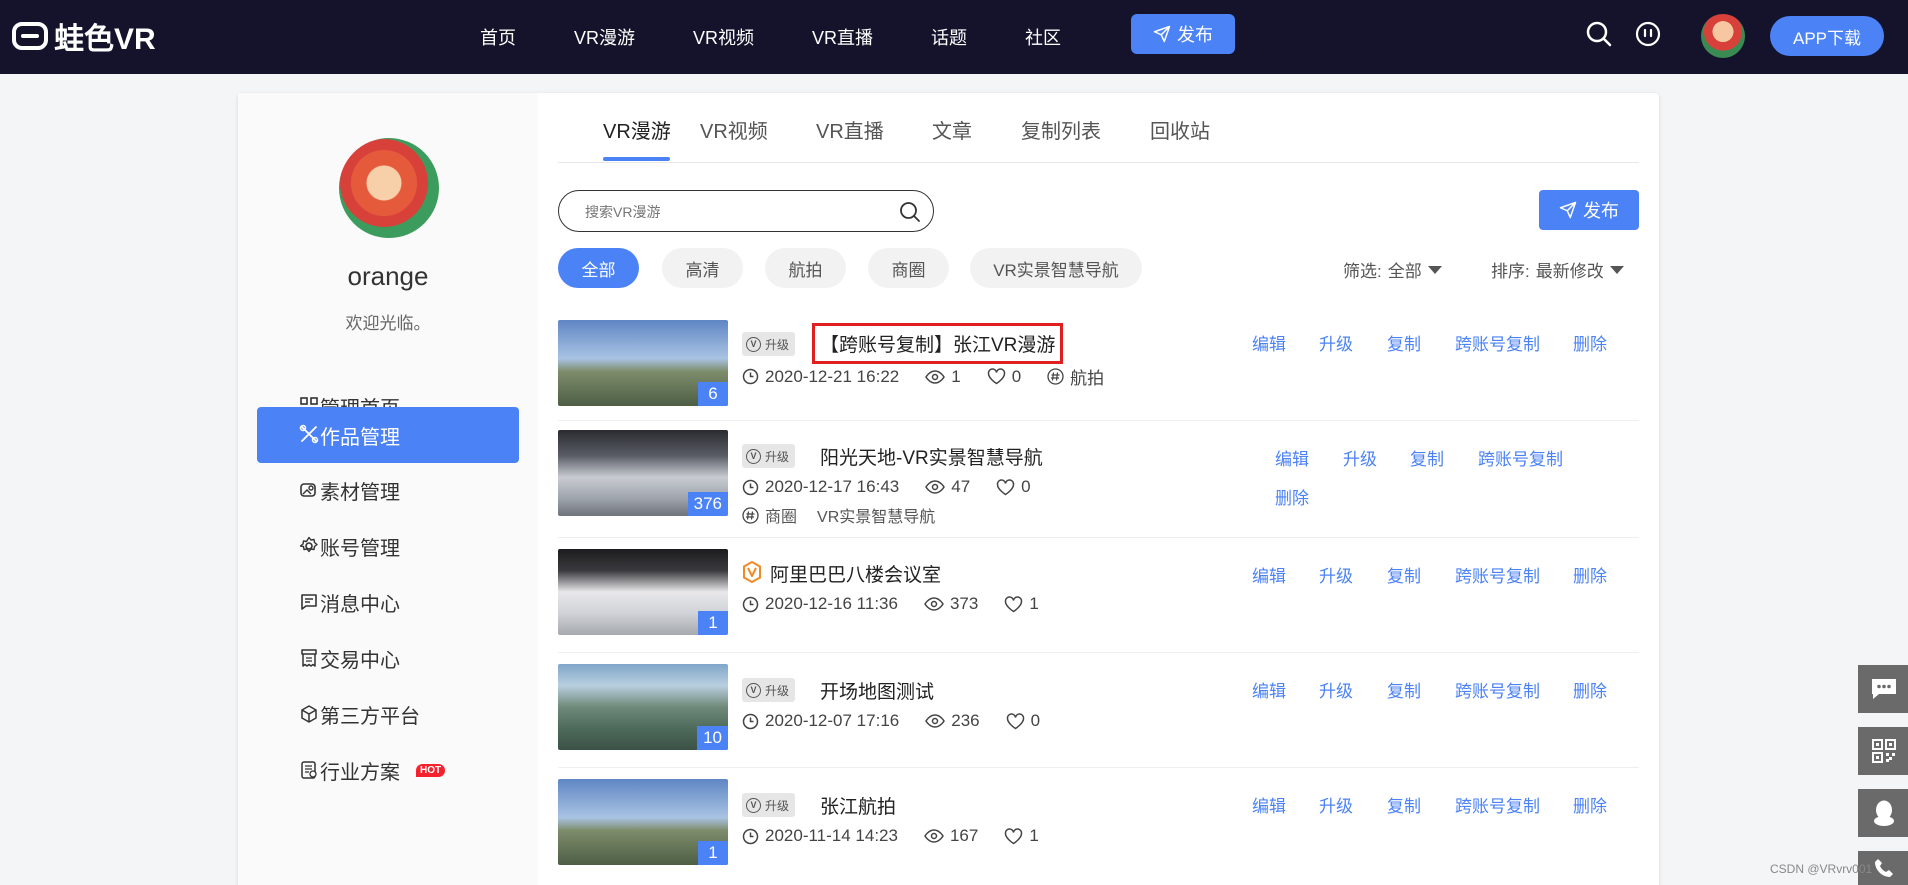 The image size is (1908, 885). Describe the element at coordinates (389, 188) in the screenshot. I see `profile-avatar` at that location.